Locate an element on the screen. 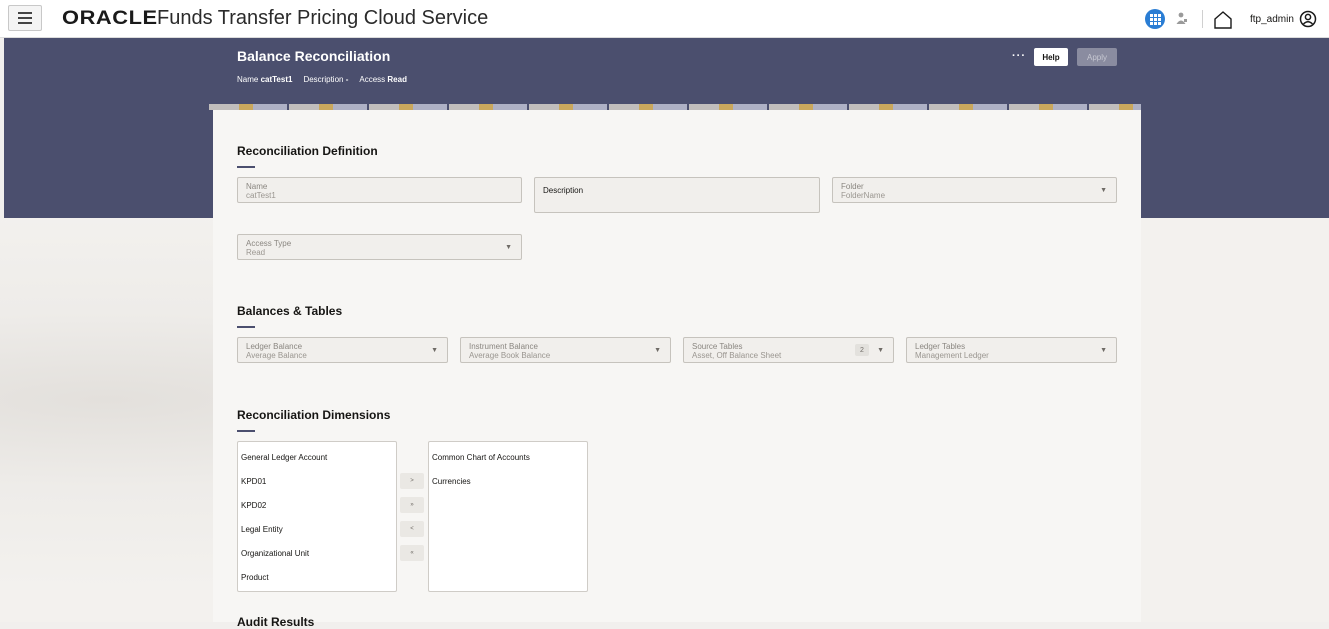  name-field-label: Name is located at coordinates (257, 186).